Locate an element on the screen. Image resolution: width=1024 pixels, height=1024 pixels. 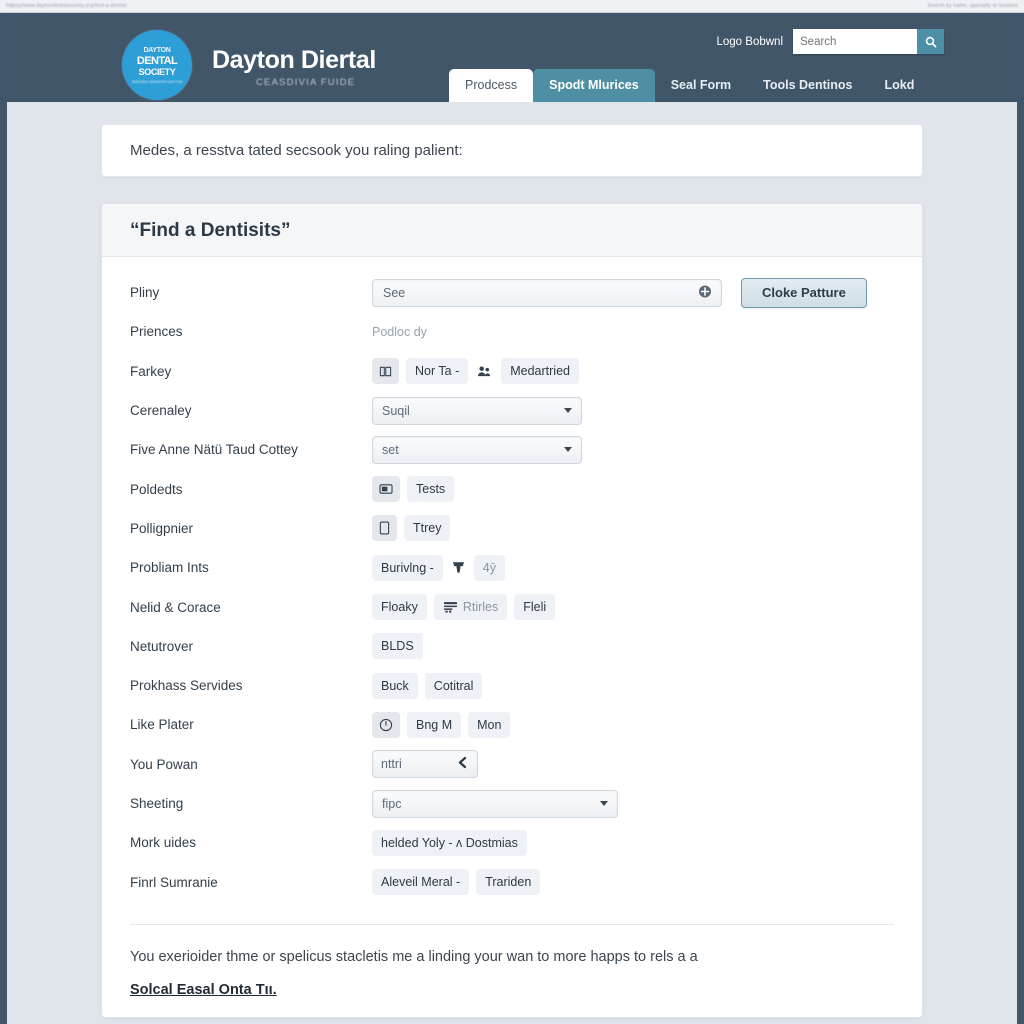
dropdown-select: set is located at coordinates (477, 449).